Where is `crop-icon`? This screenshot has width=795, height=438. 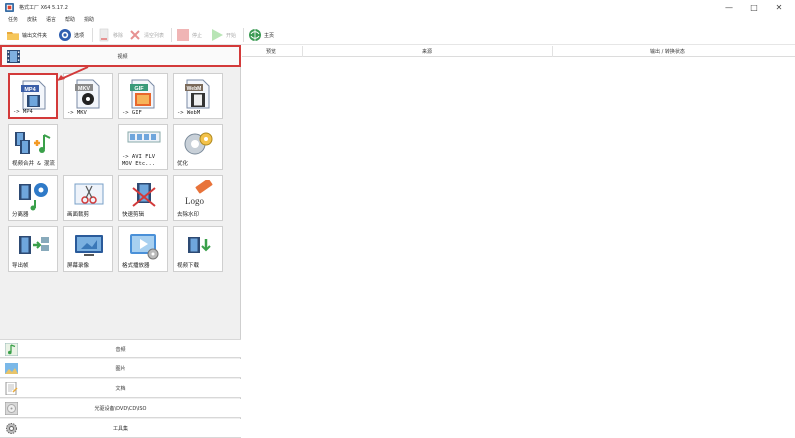 crop-icon is located at coordinates (89, 194).